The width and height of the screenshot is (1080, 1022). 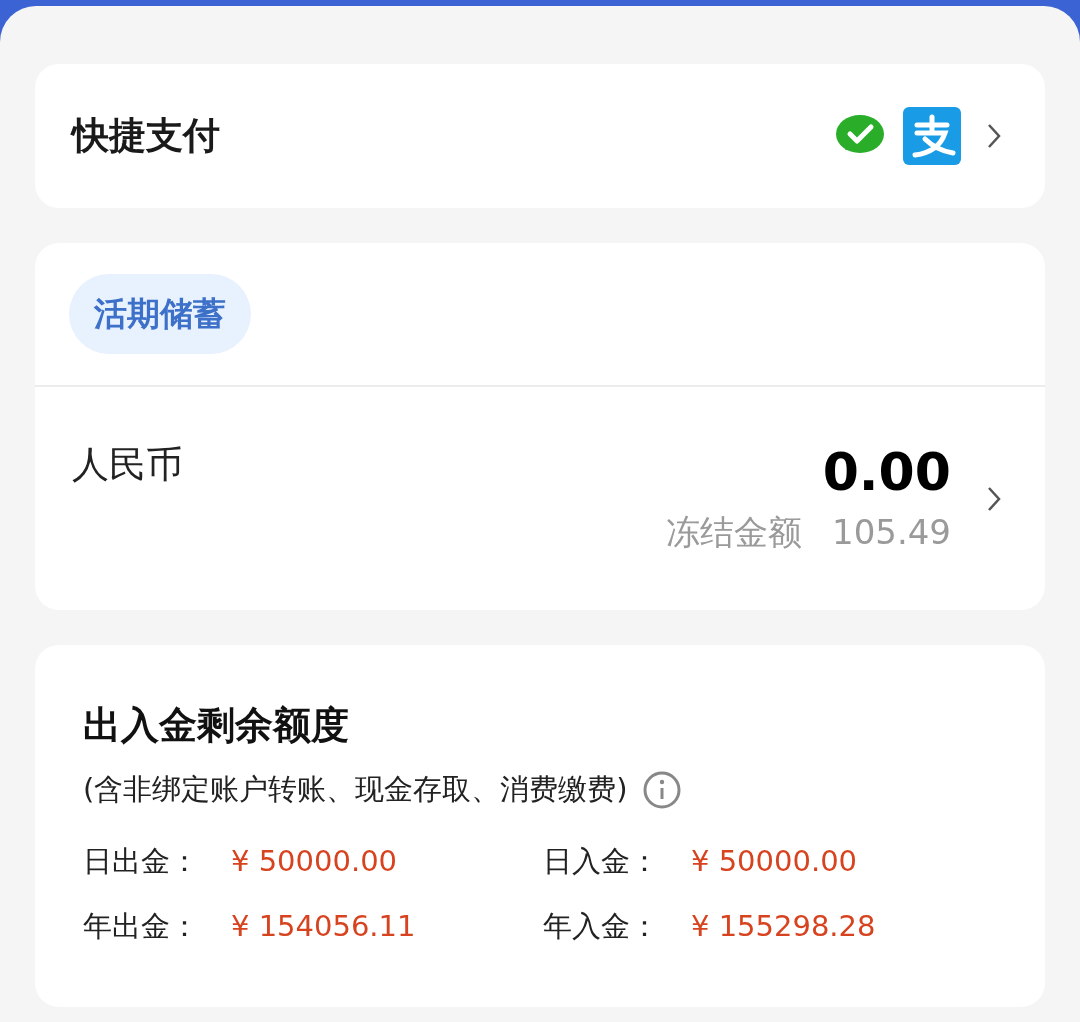 I want to click on limit-label: 日入金：, so click(x=601, y=861).